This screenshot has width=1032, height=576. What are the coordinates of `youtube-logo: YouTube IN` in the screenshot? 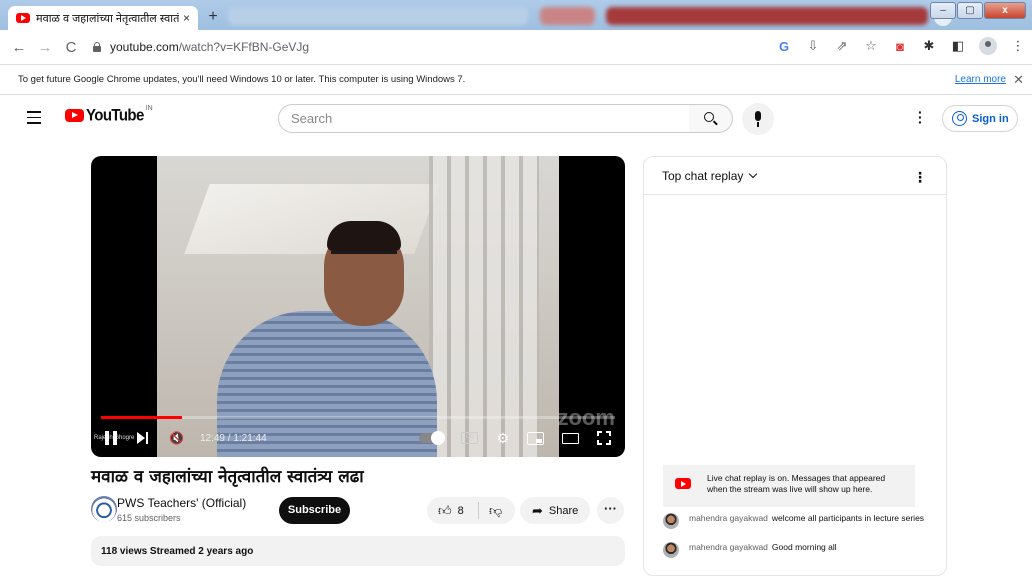 It's located at (109, 115).